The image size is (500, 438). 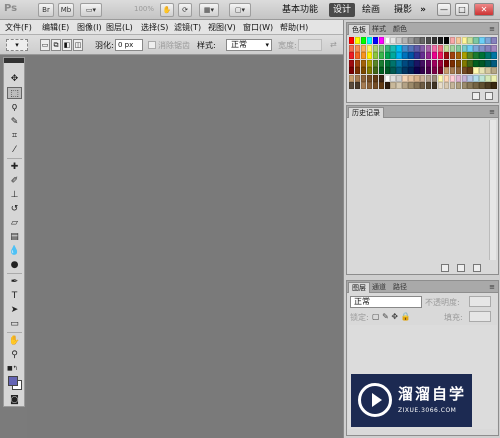 What do you see at coordinates (14, 237) in the screenshot?
I see `gradient-tool-icon: ▤` at bounding box center [14, 237].